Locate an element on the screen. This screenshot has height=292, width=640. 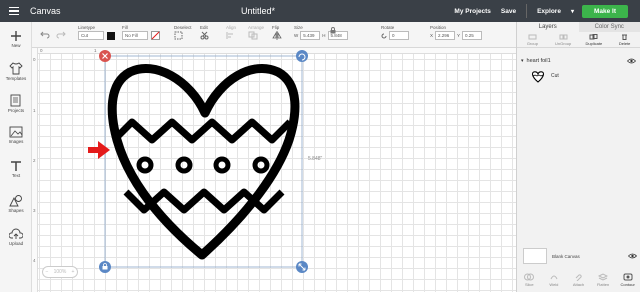
slice-button: Slice is located at coordinates (529, 281).